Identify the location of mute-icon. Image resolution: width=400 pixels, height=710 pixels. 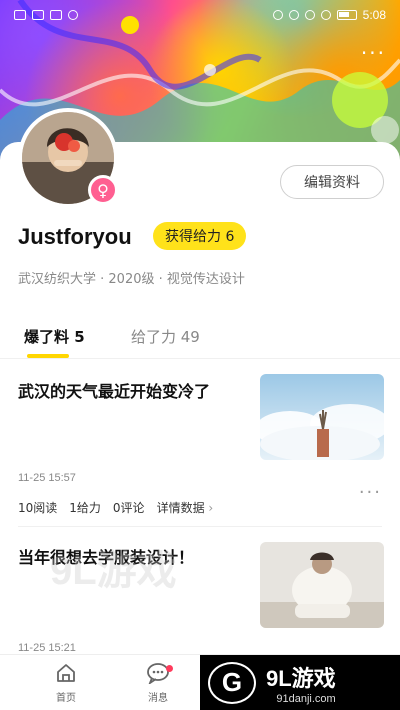
(325, 15).